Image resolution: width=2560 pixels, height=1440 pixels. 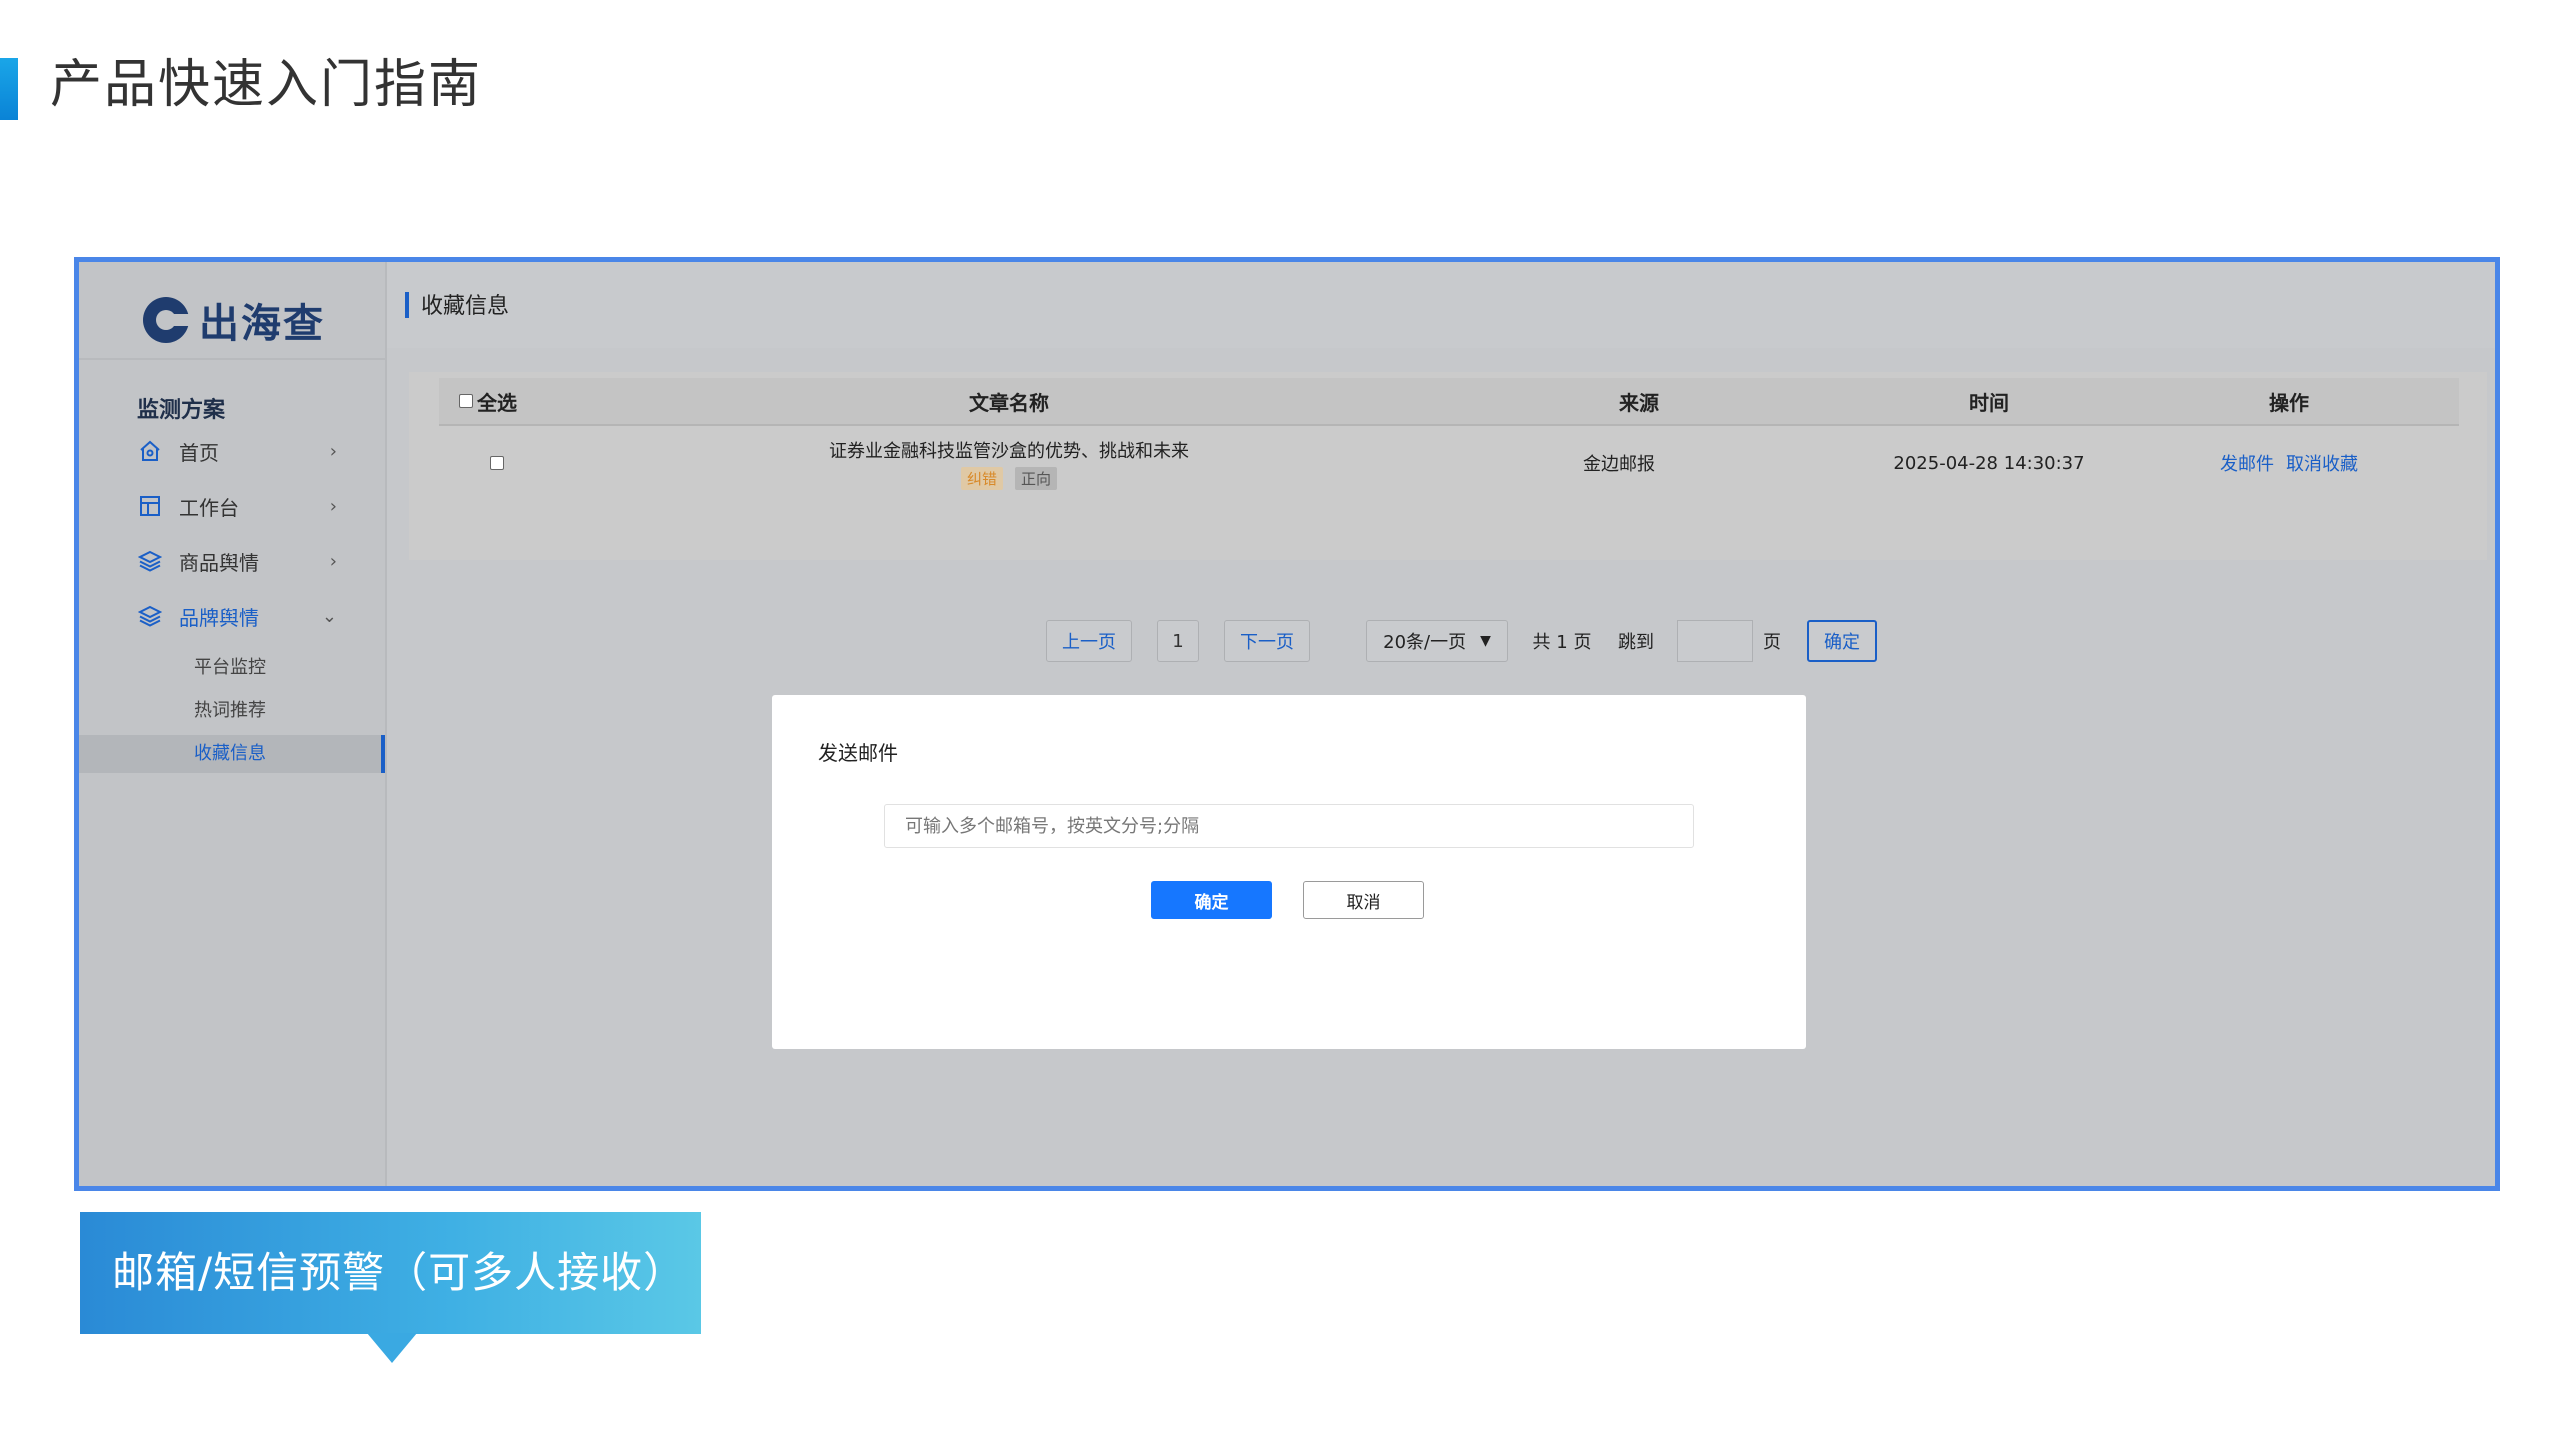 I want to click on jump-label: 跳到, so click(x=1636, y=642).